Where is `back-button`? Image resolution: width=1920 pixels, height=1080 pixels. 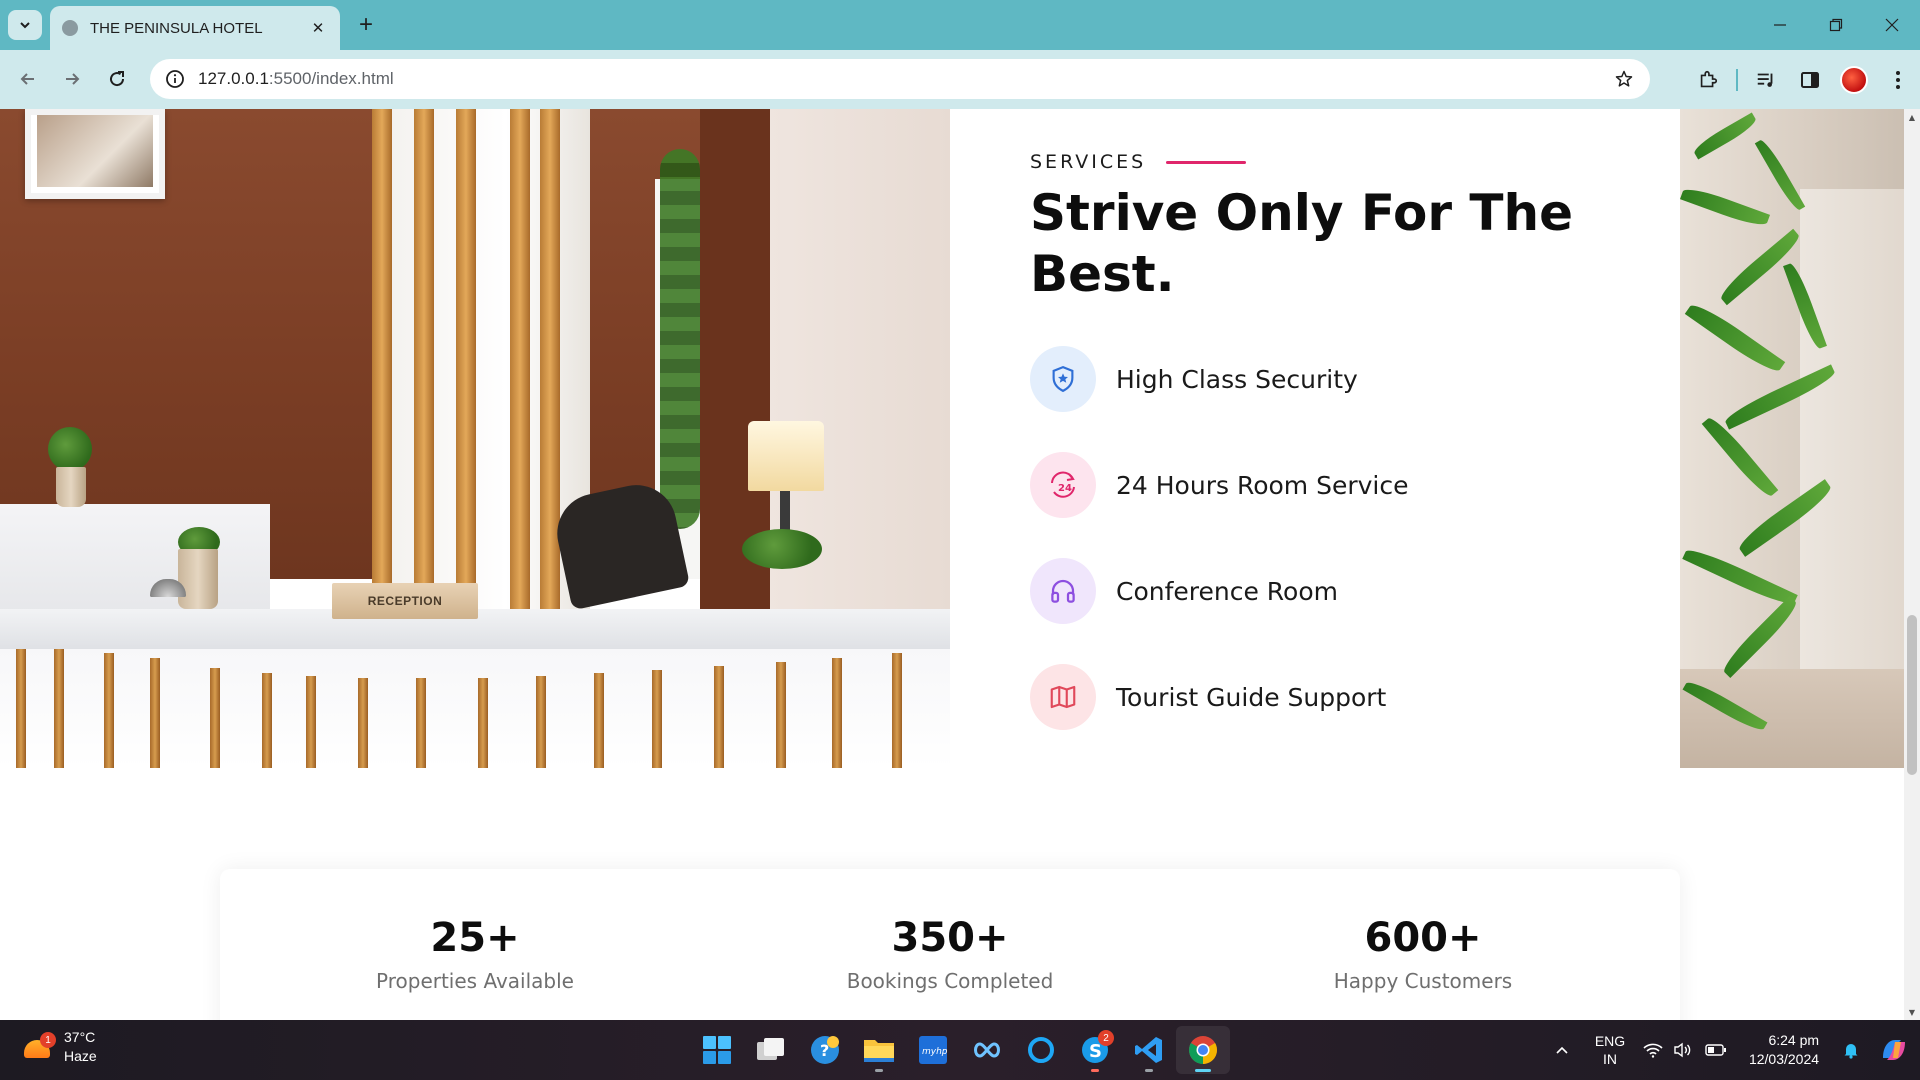
back-button is located at coordinates (28, 79).